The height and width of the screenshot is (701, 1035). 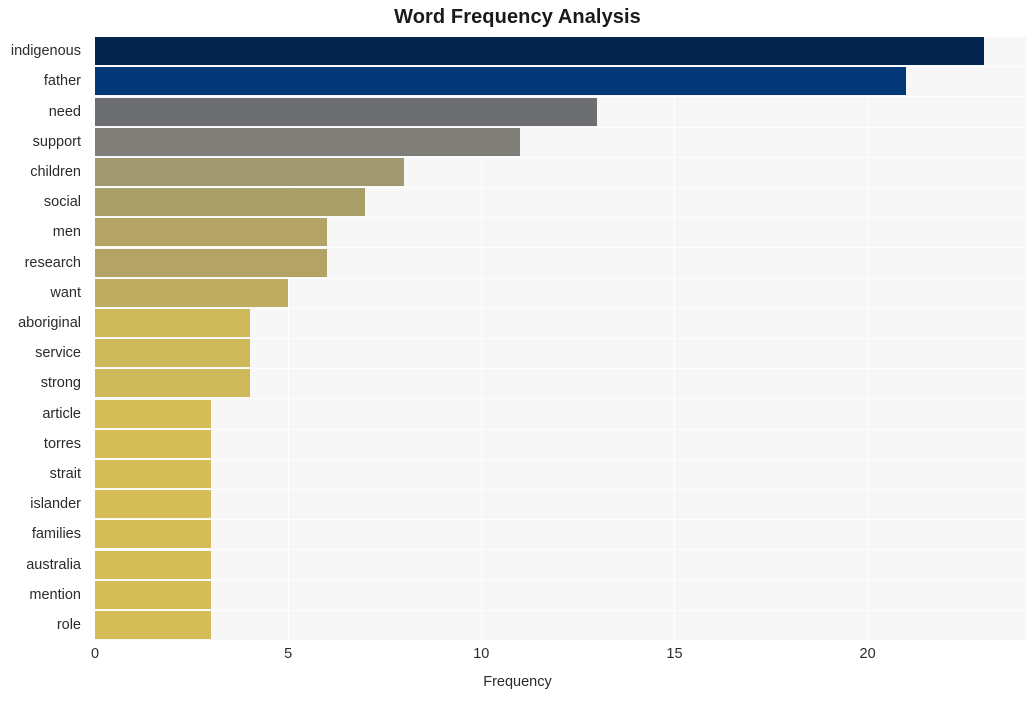 What do you see at coordinates (52, 262) in the screenshot?
I see `y-tick-label-research: research` at bounding box center [52, 262].